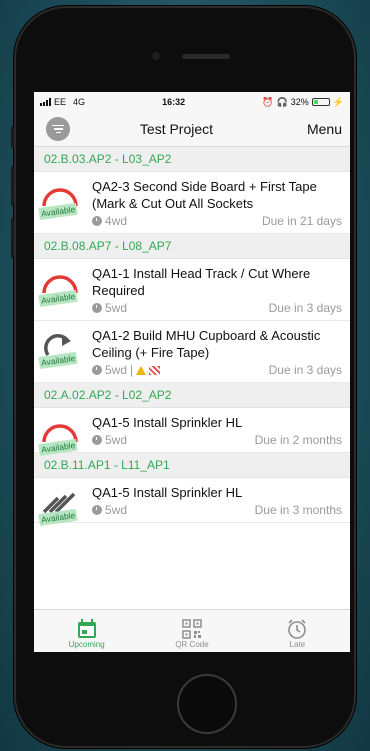 The height and width of the screenshot is (751, 370). I want to click on clock: 16:32, so click(174, 102).